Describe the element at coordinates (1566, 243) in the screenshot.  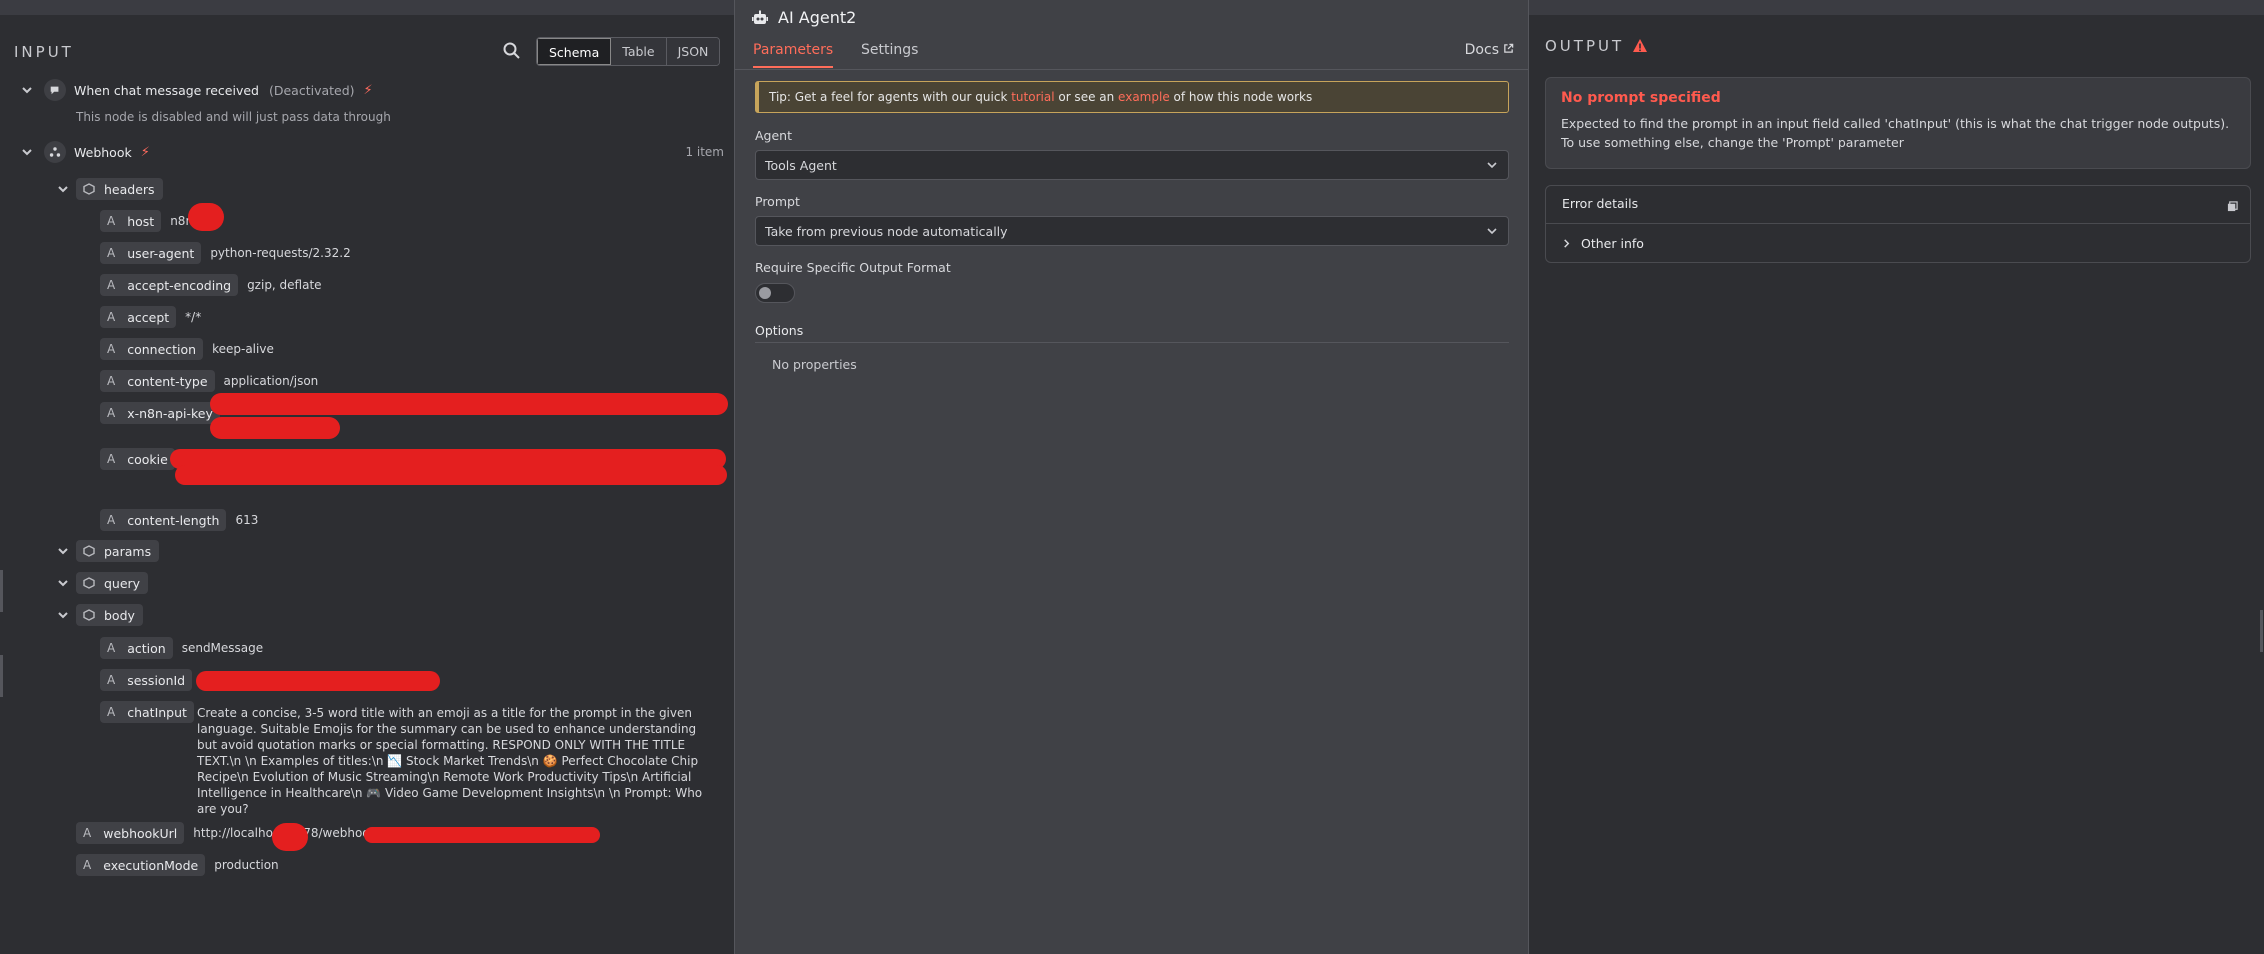
I see `chevron-right-icon` at that location.